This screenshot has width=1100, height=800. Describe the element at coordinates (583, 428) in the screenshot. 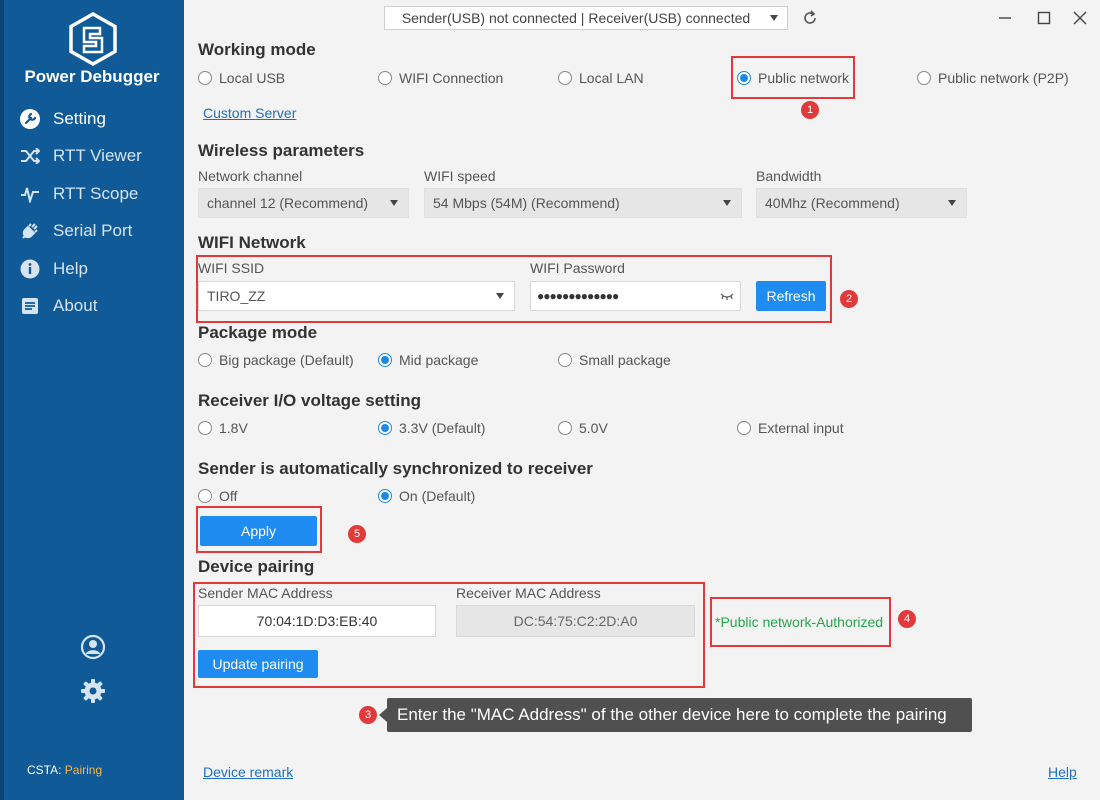

I see `radio-voltage-5-0: 5.0V` at that location.